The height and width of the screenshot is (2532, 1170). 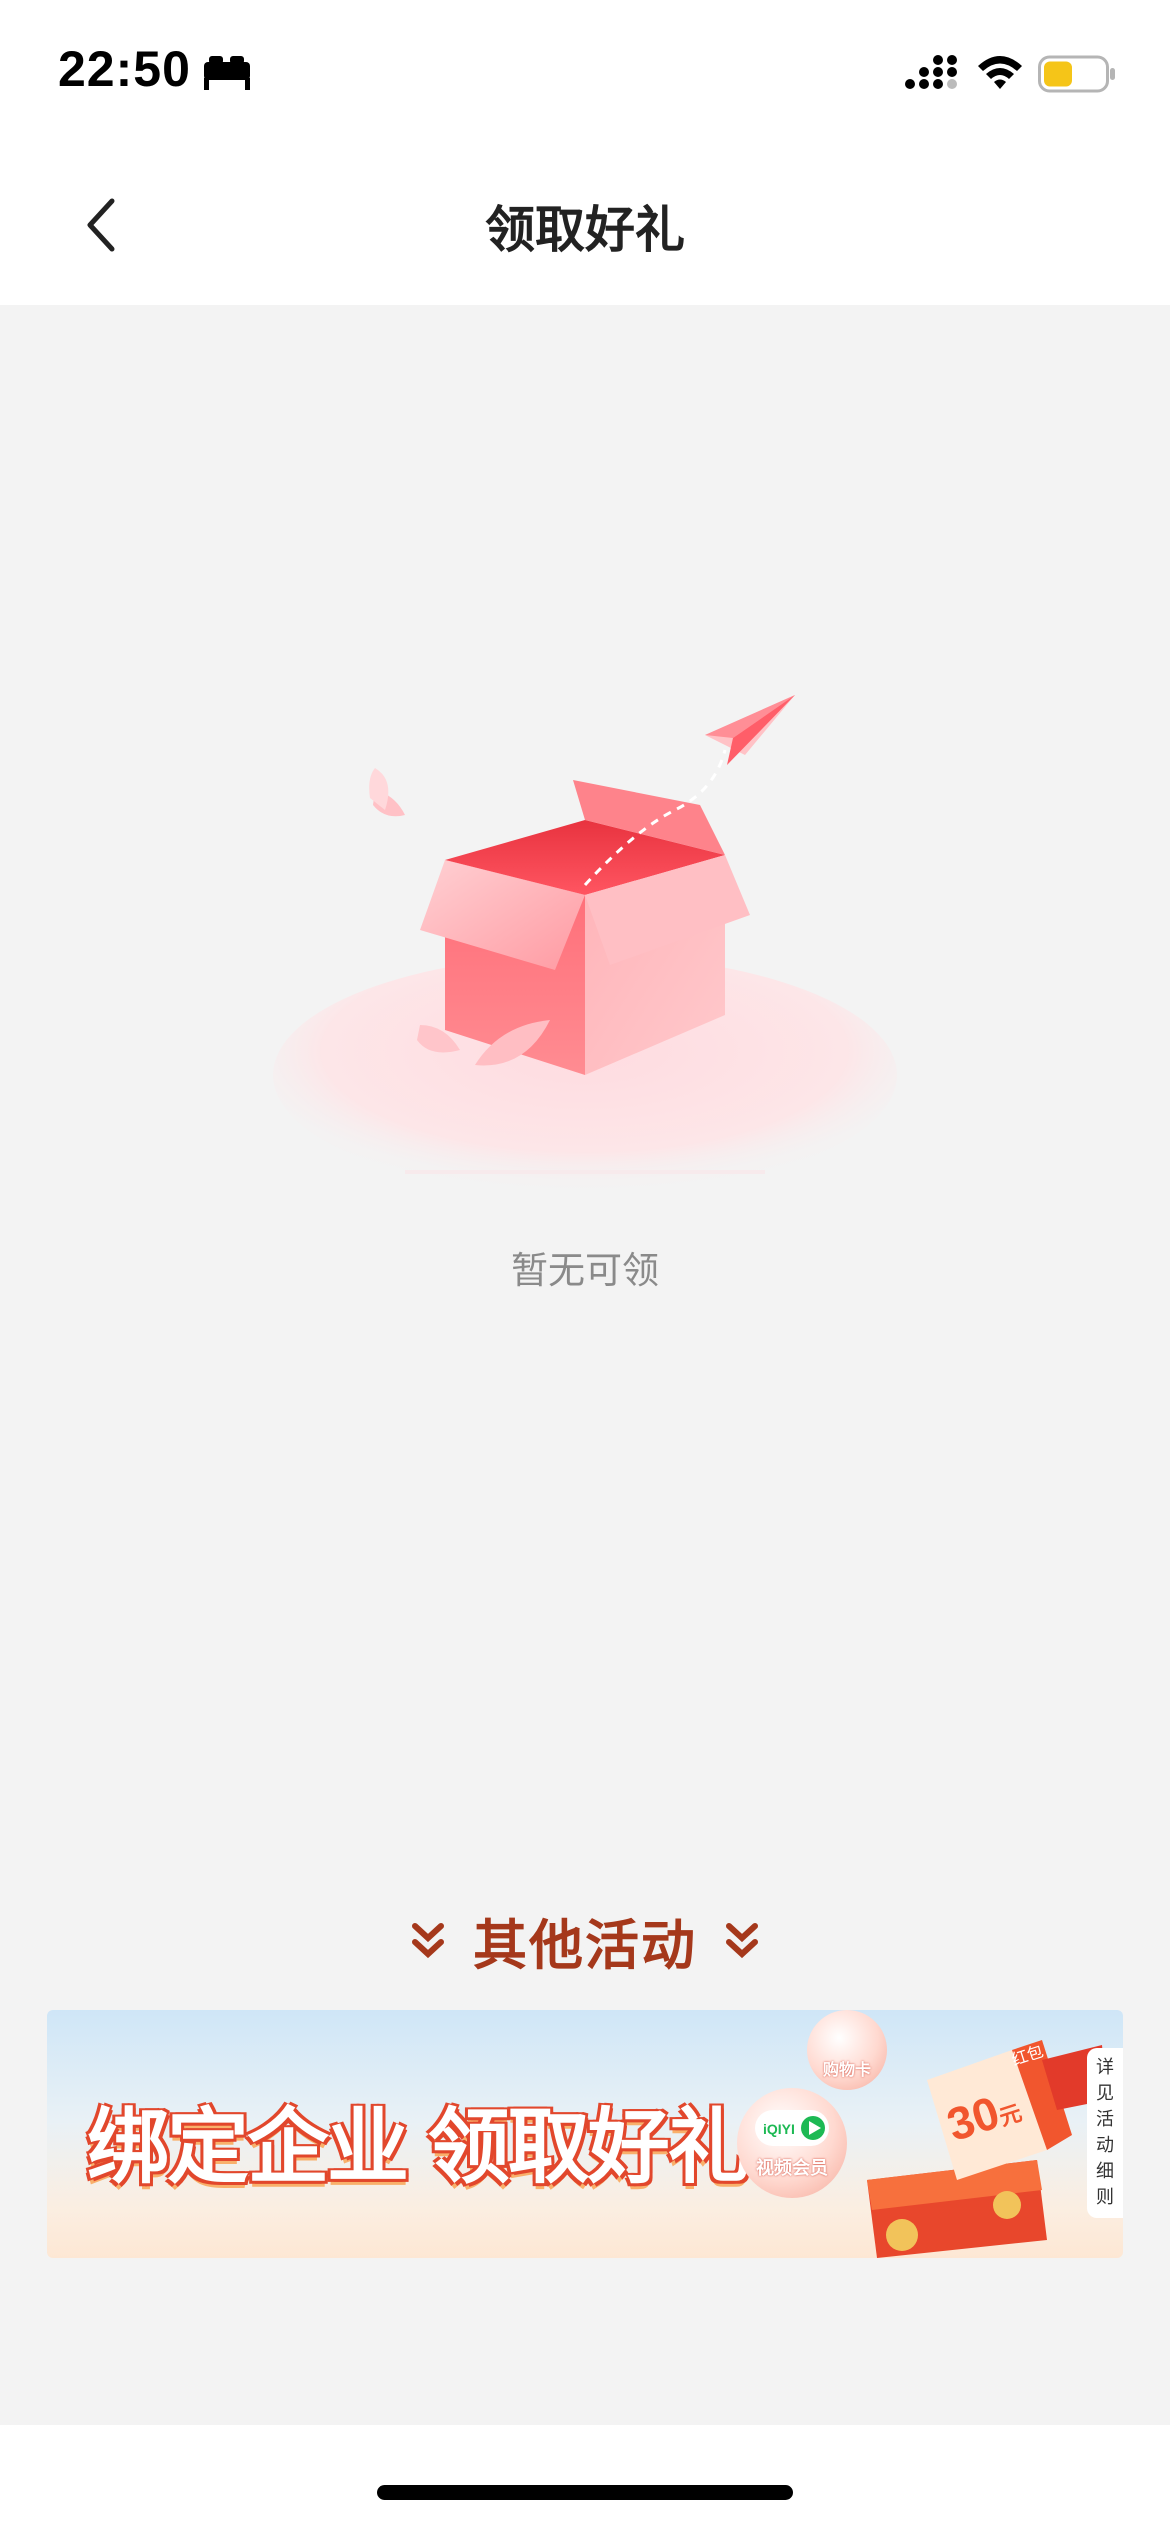 I want to click on other-activities-header: 其他活动, so click(x=585, y=1940).